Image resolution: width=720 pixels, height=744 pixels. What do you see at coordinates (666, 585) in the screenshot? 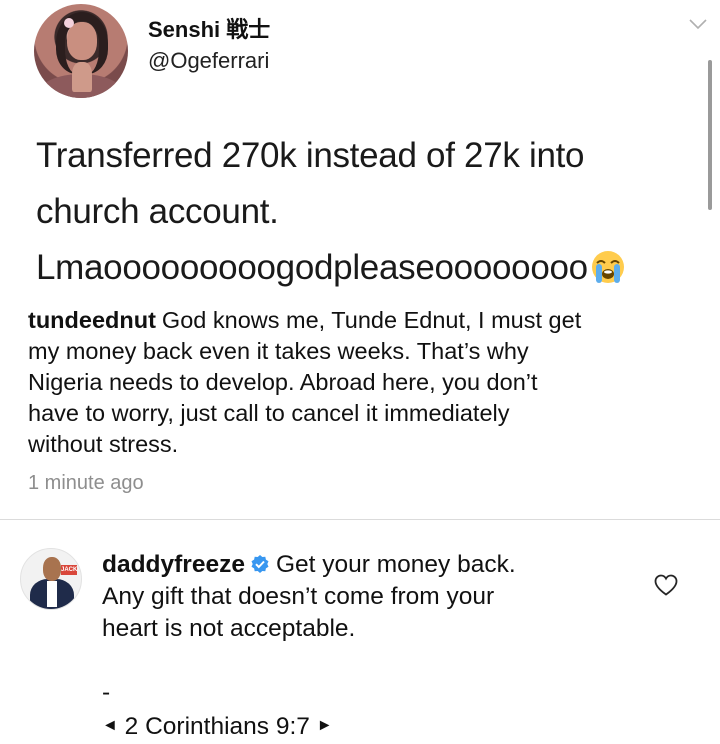
I see `heart-outline-icon` at bounding box center [666, 585].